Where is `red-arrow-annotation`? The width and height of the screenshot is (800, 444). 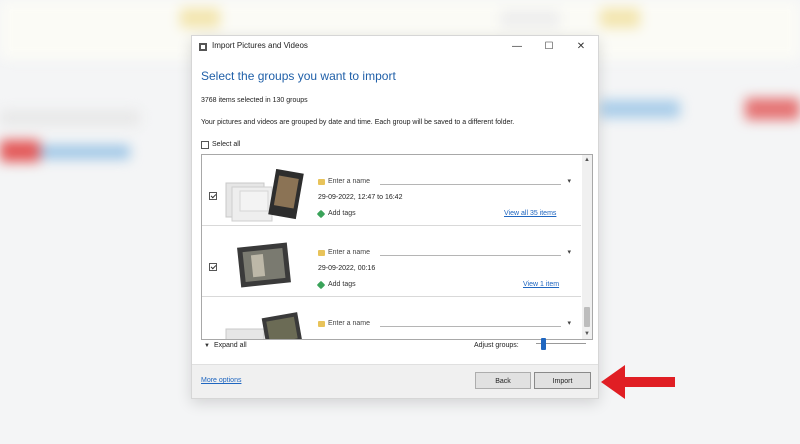
red-arrow-annotation is located at coordinates (638, 382).